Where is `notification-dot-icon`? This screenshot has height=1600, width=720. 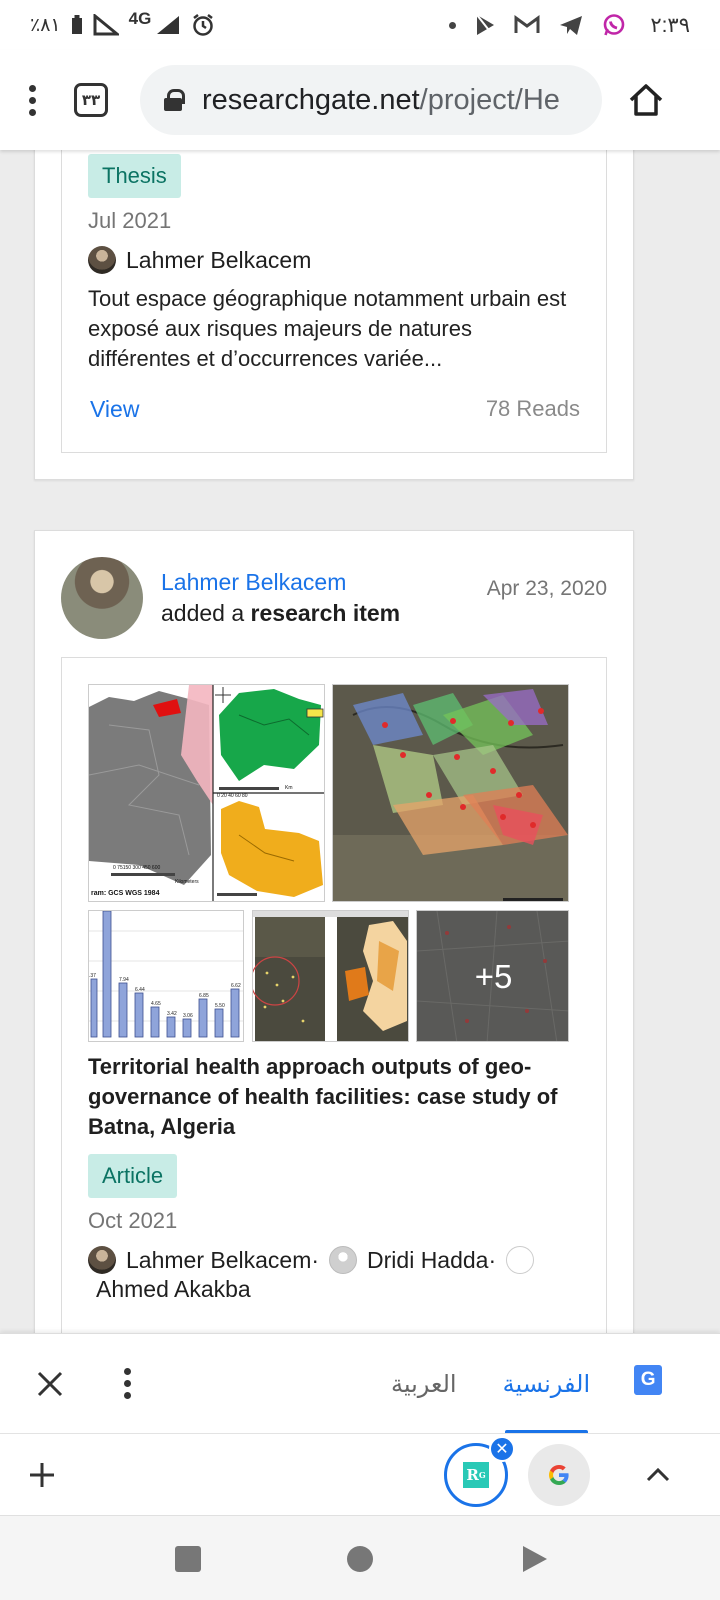
notification-dot-icon is located at coordinates (453, 25).